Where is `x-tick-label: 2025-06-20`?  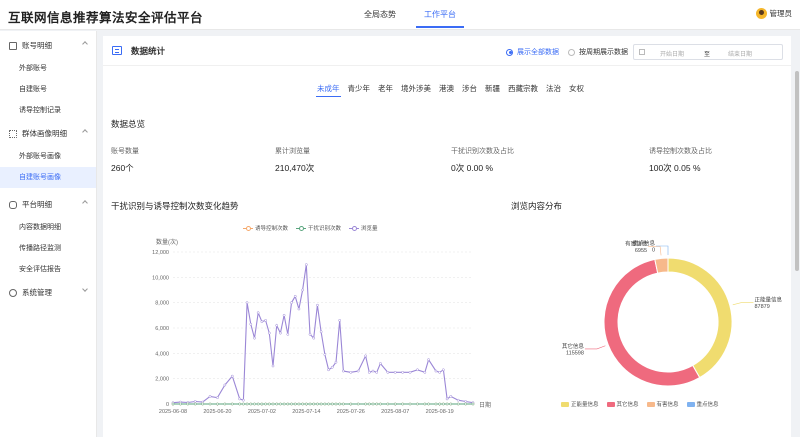
x-tick-label: 2025-06-20 is located at coordinates (217, 412).